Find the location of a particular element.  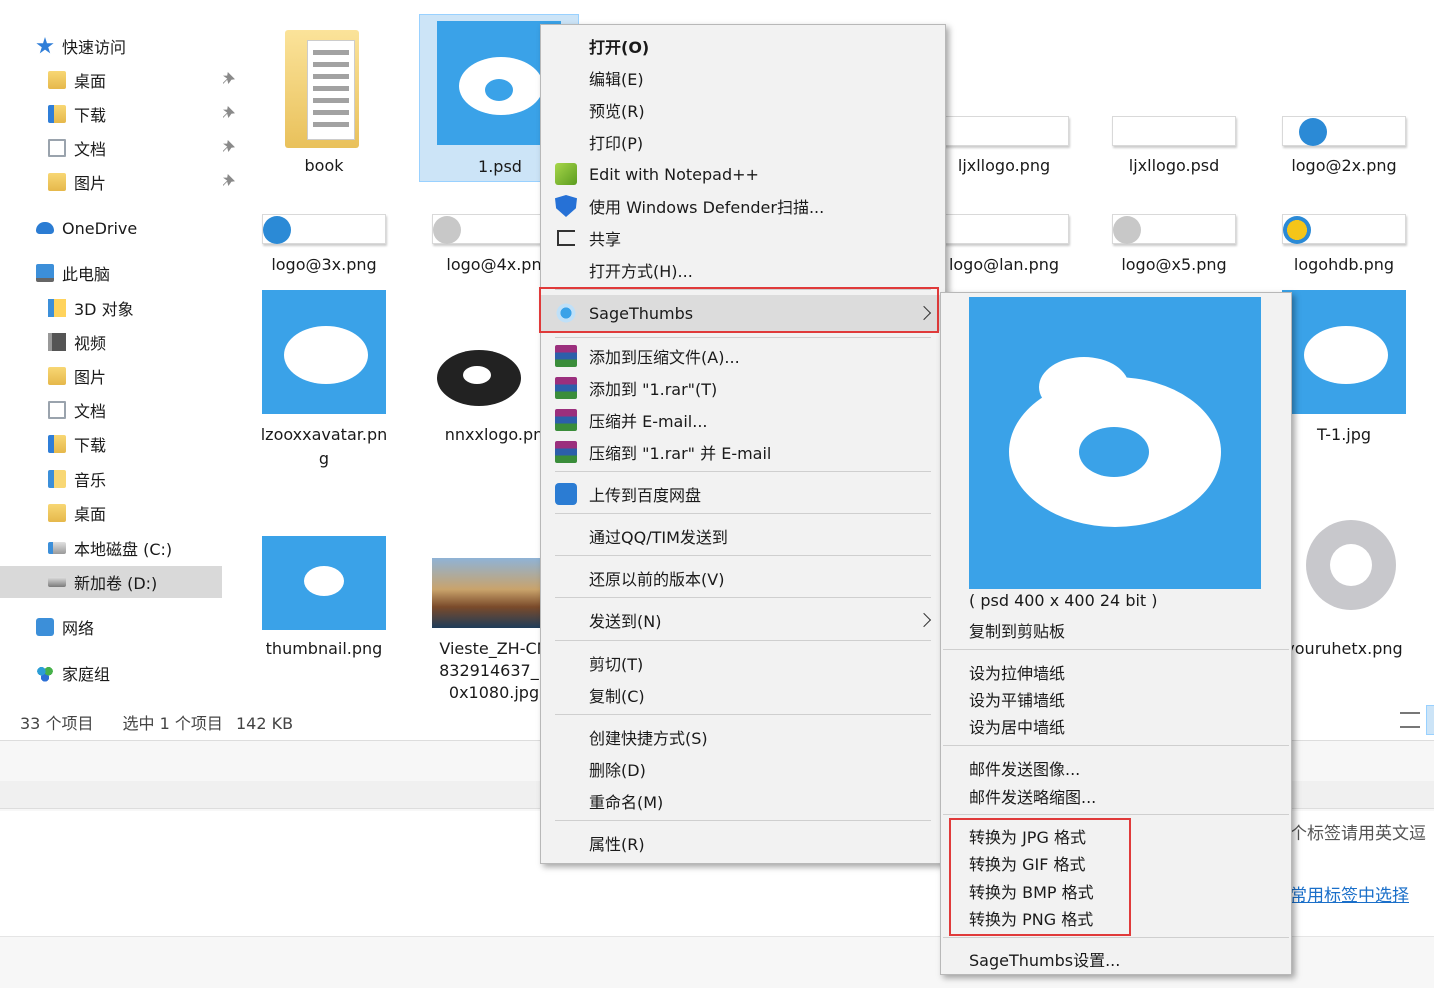

nav-documents: 文档 is located at coordinates (77, 410).